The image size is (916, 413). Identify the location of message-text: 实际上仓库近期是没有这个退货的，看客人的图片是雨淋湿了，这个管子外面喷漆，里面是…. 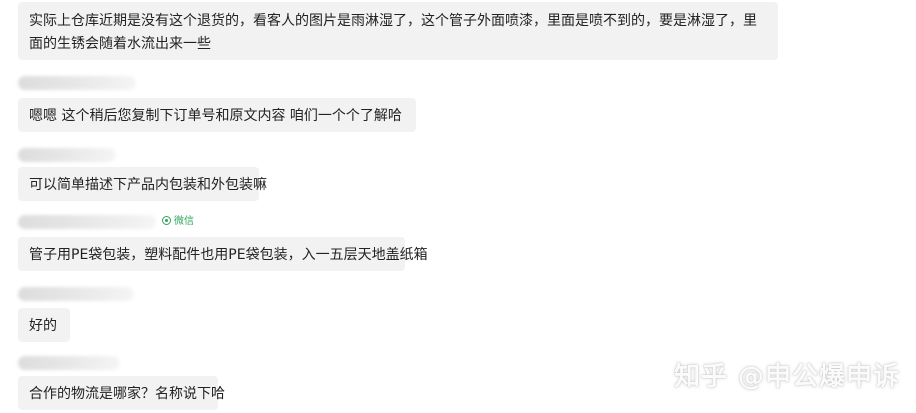
(393, 32).